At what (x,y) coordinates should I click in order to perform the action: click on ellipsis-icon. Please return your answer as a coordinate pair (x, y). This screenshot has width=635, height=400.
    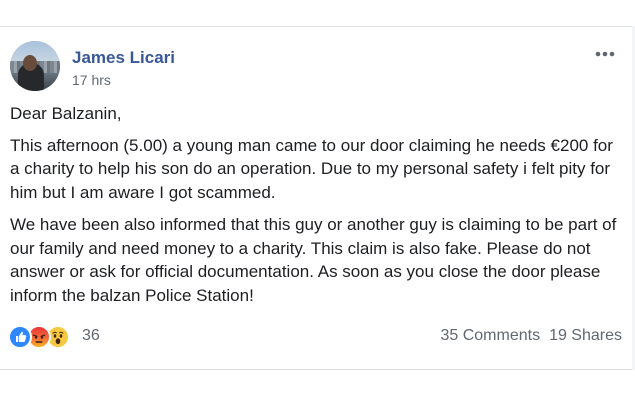
    Looking at the image, I should click on (605, 54).